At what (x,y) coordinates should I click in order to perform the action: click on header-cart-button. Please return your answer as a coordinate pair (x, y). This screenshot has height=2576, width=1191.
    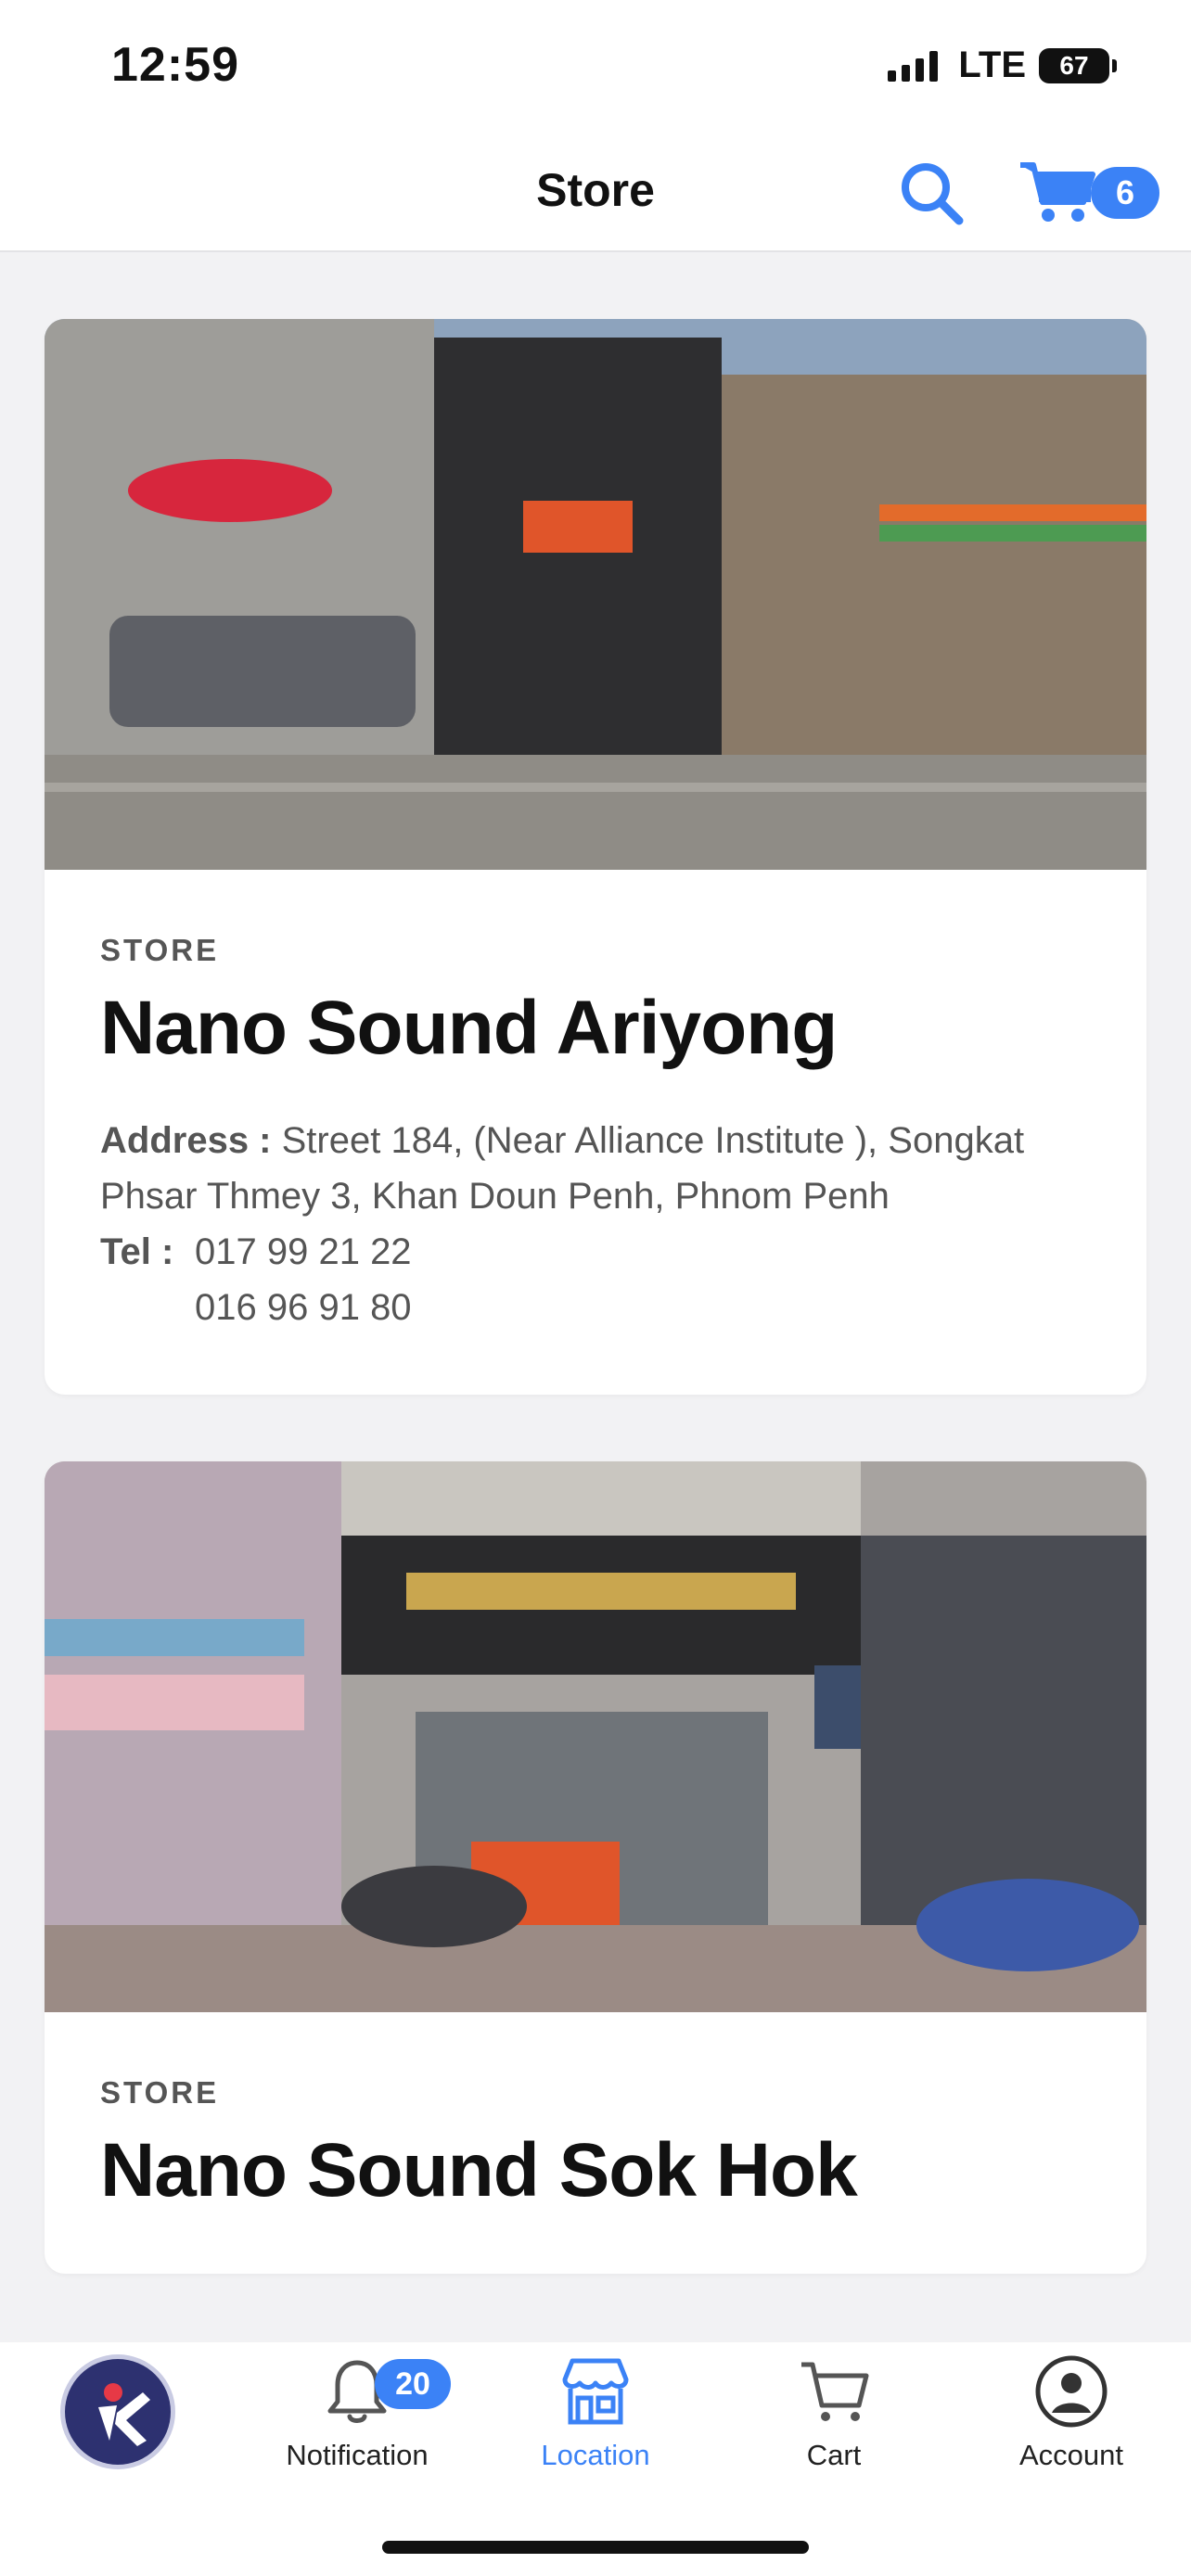
    Looking at the image, I should click on (1058, 193).